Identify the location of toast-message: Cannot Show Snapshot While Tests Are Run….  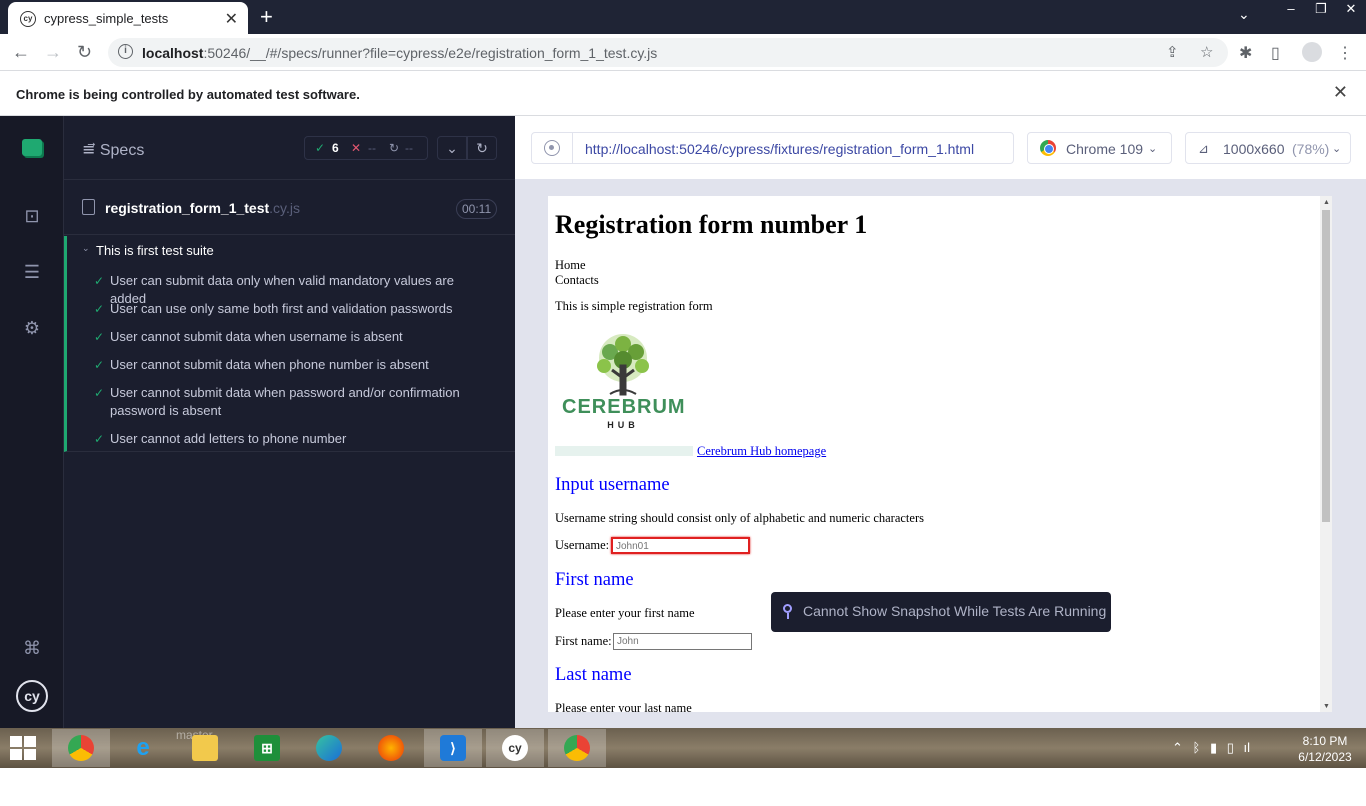
(955, 611).